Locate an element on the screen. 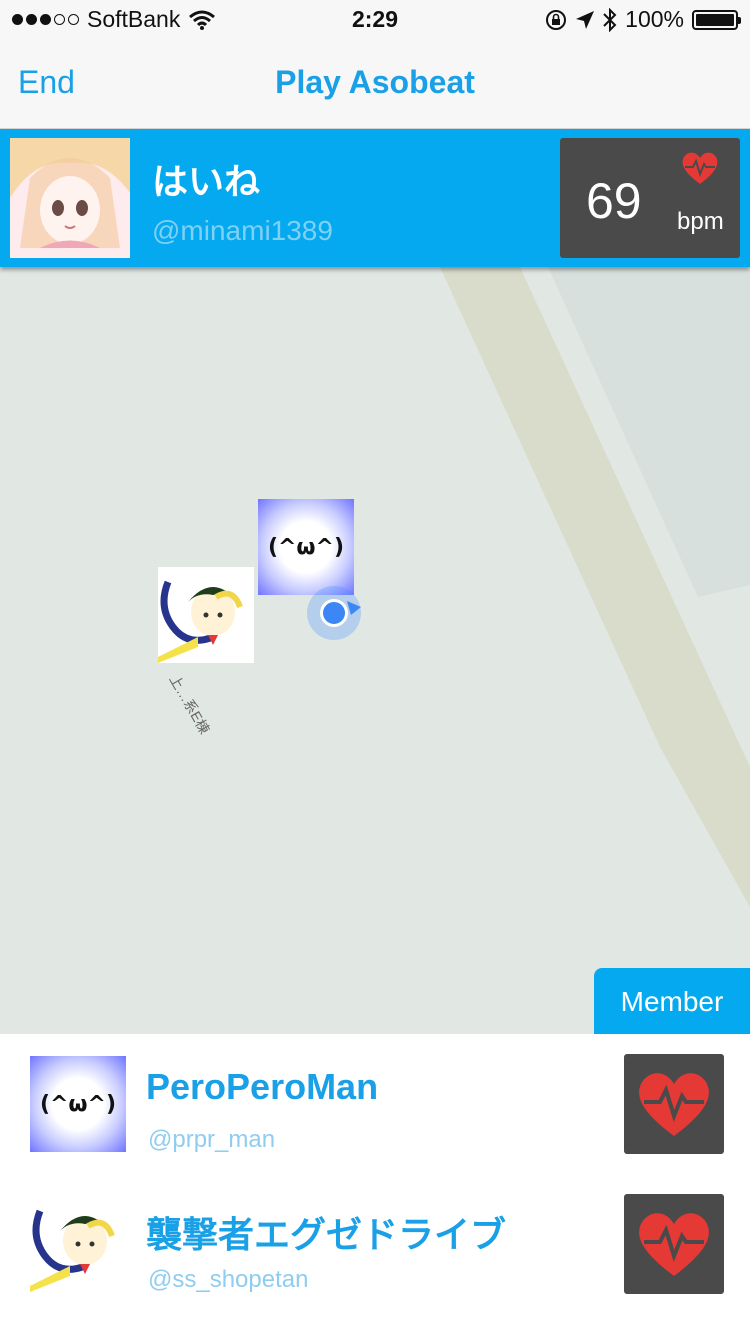 Image resolution: width=750 pixels, height=1334 pixels. rotation-lock-icon is located at coordinates (556, 19).